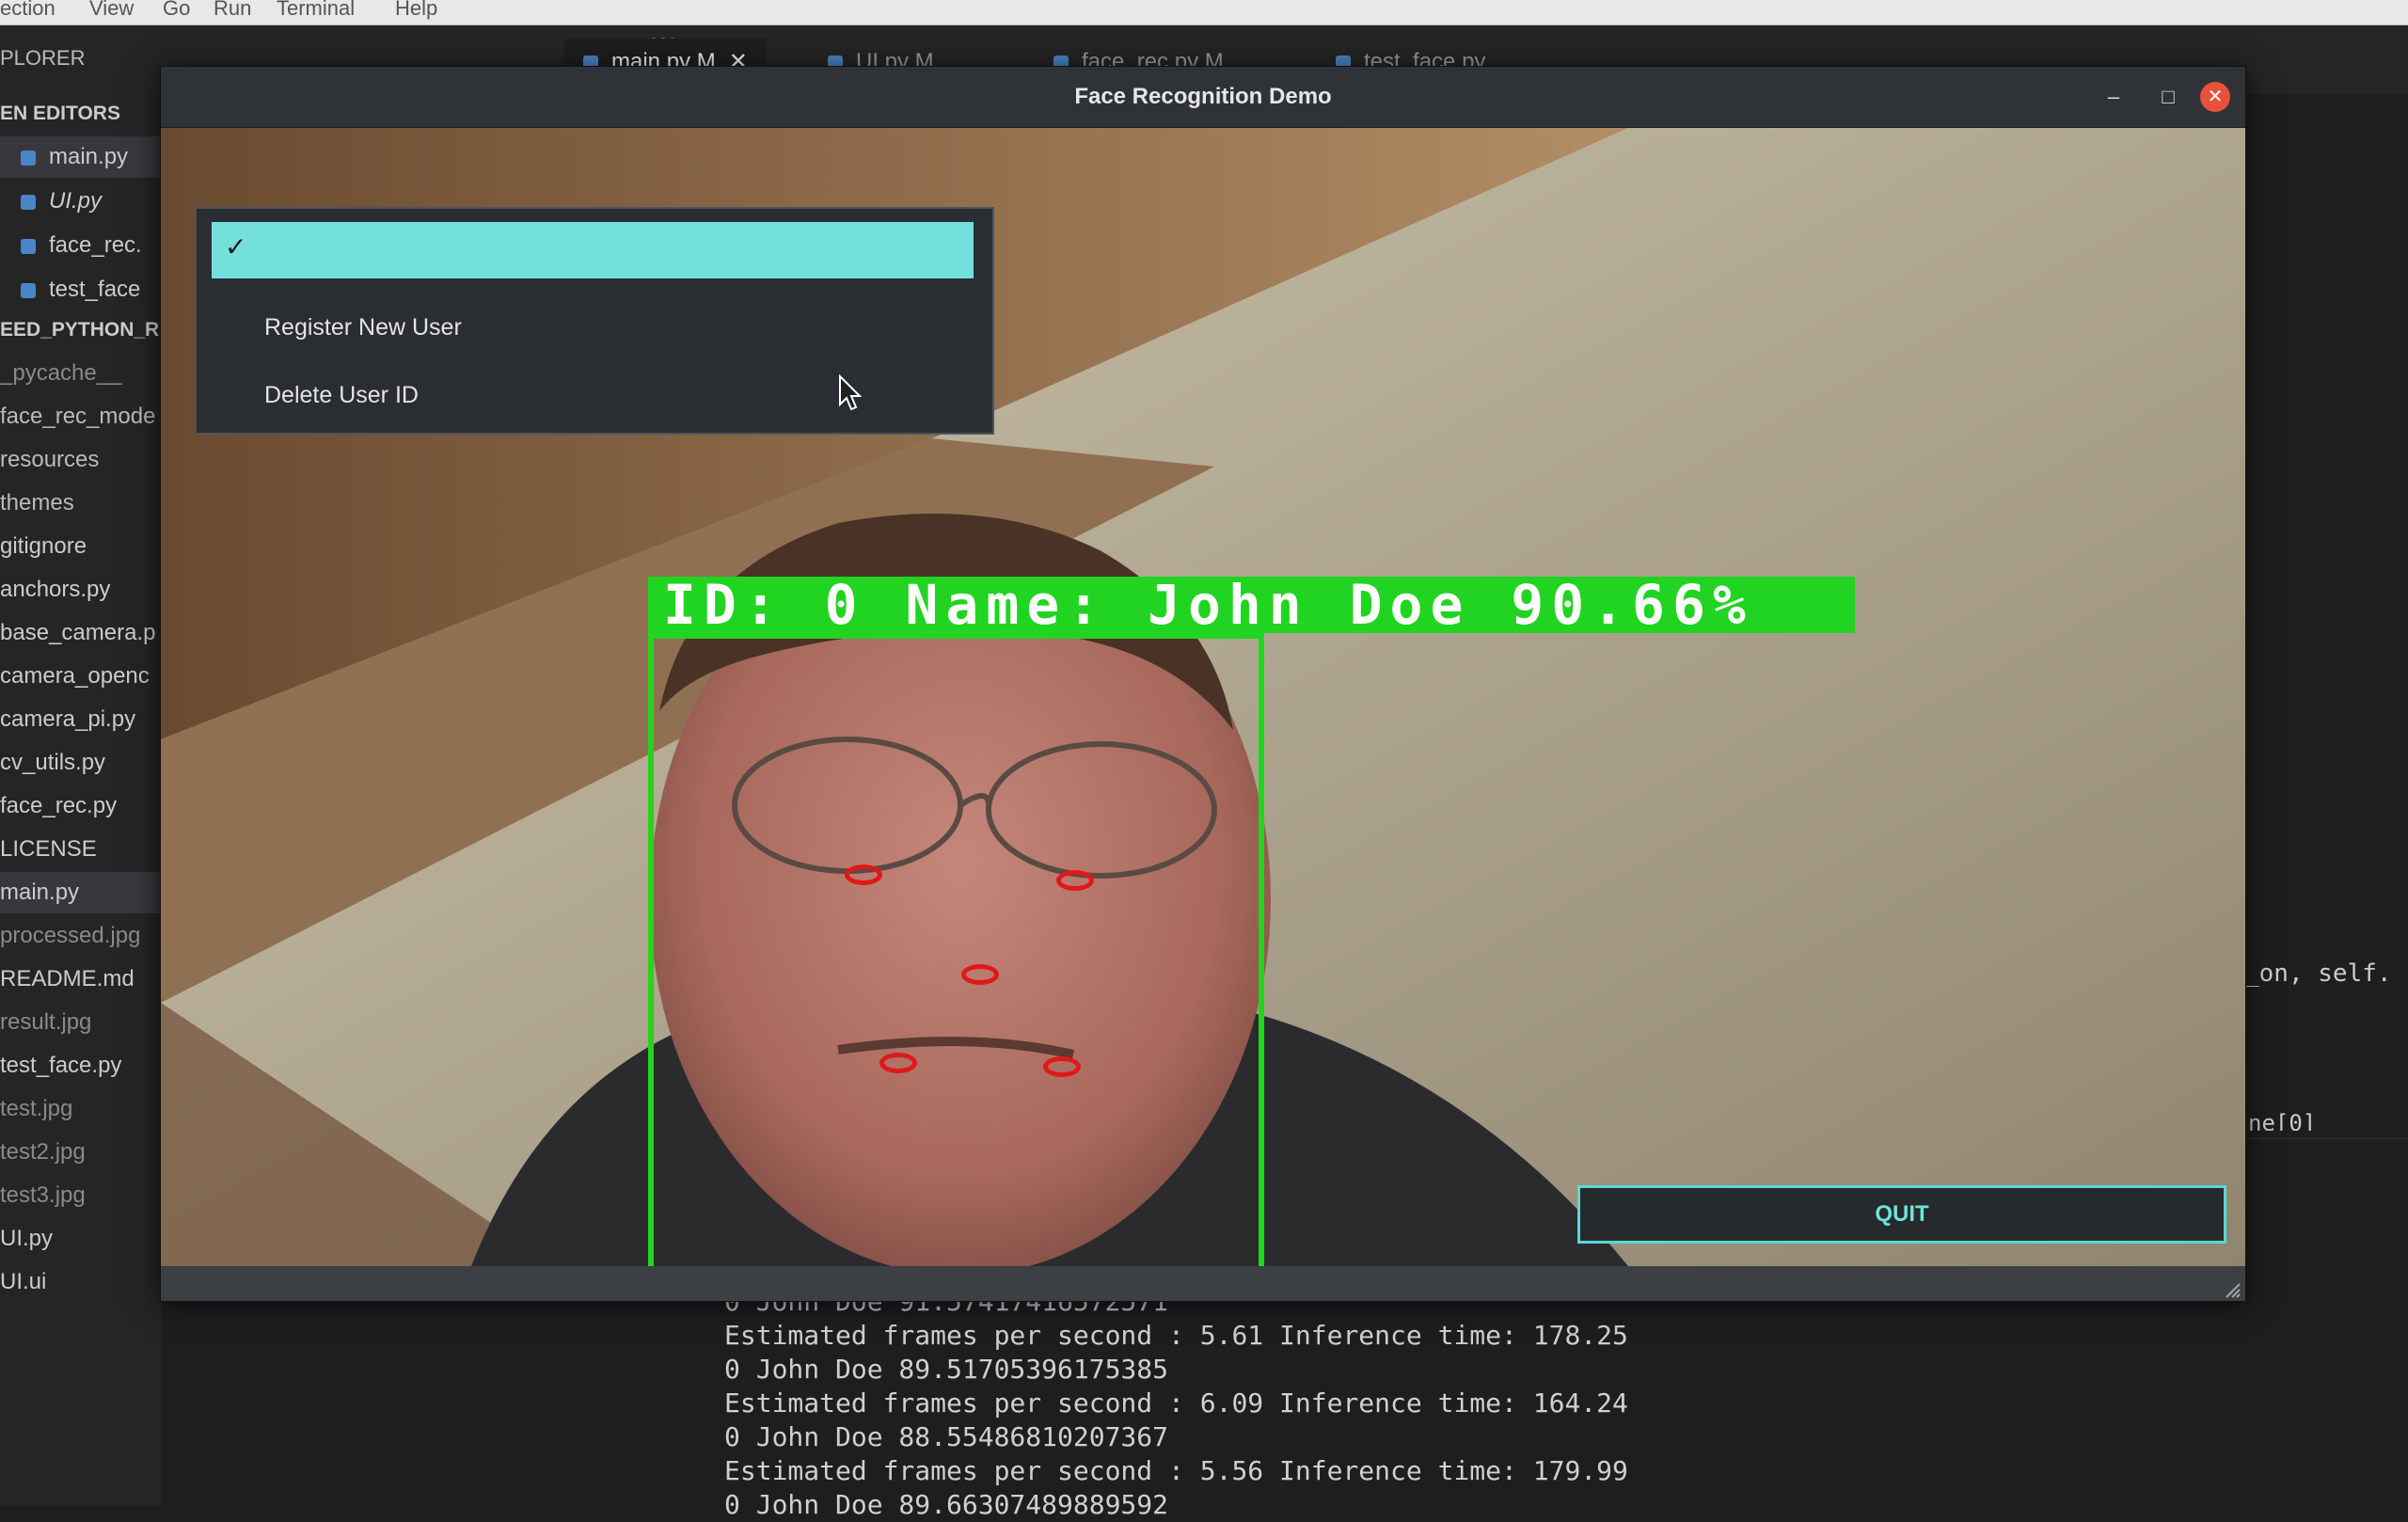 This screenshot has width=2408, height=1522. Describe the element at coordinates (342, 395) in the screenshot. I see `delete-user-id-item: Delete User ID` at that location.